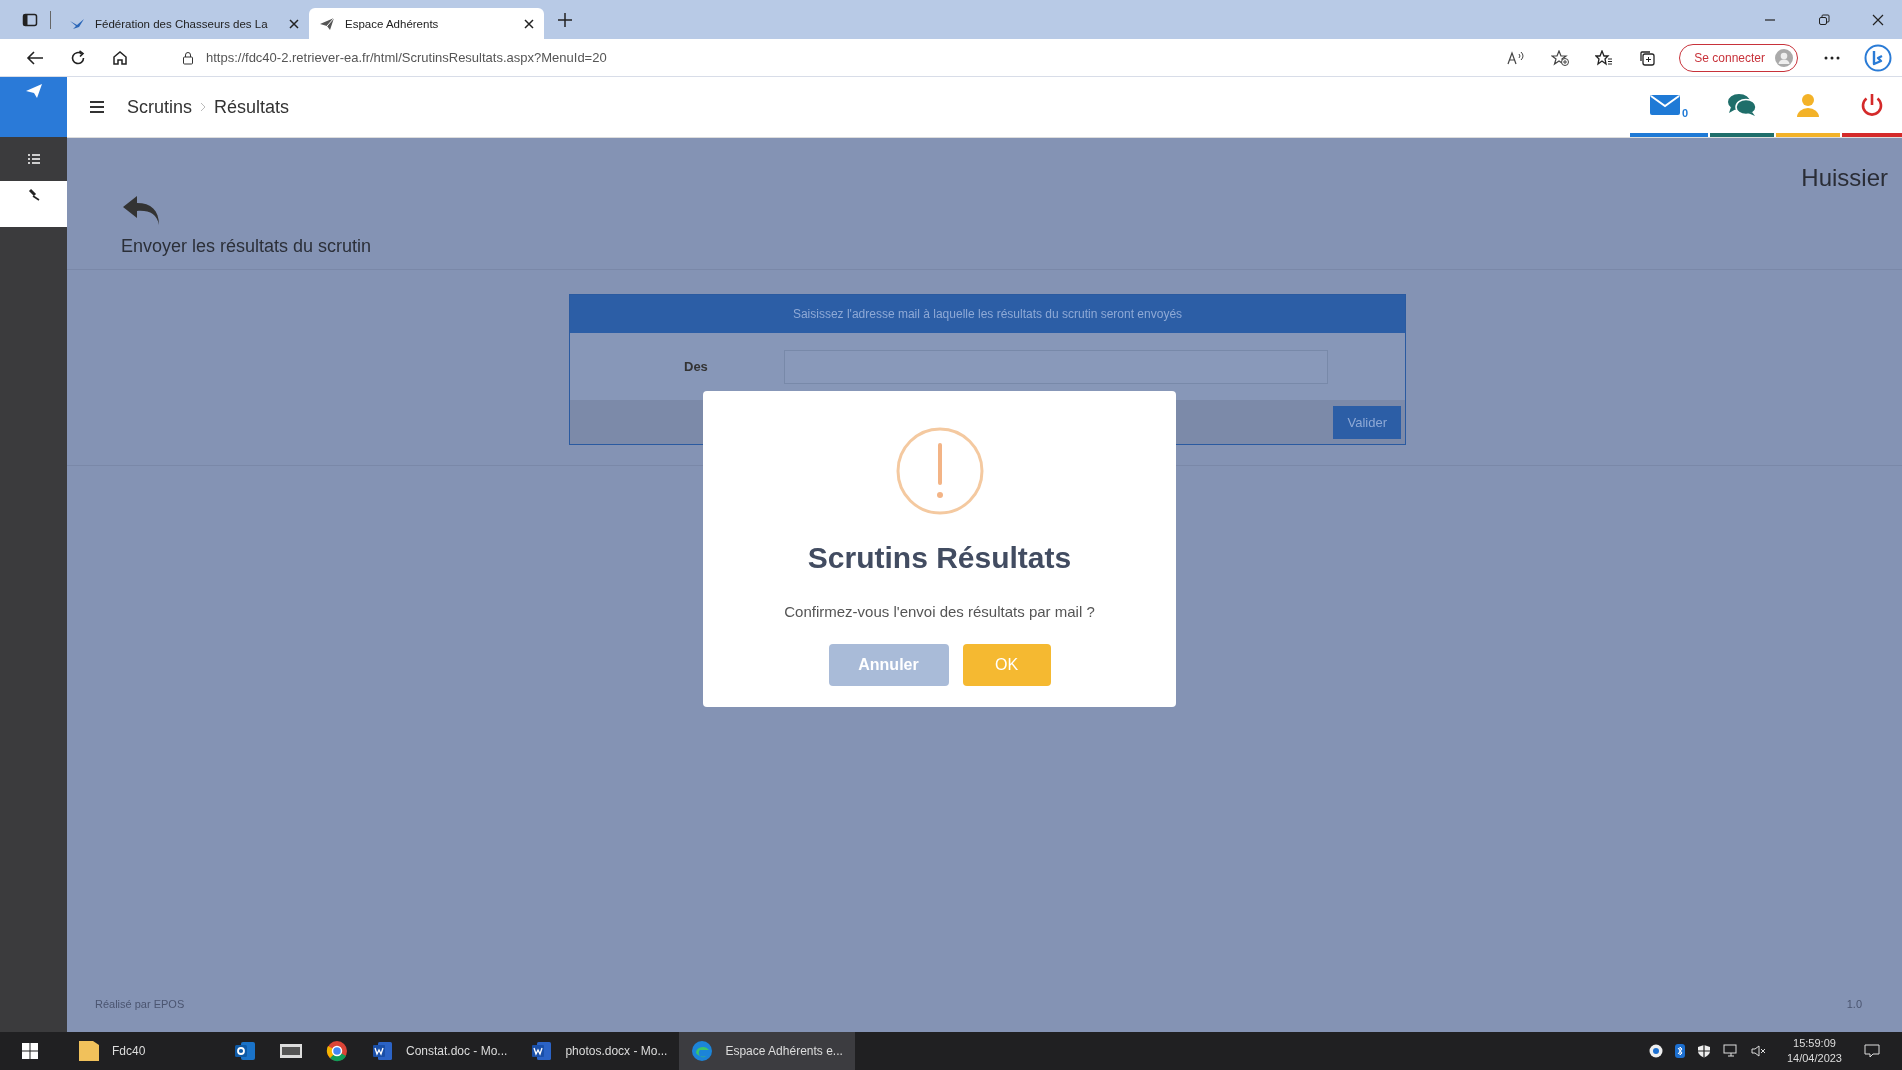 The width and height of the screenshot is (1902, 1070). What do you see at coordinates (97, 107) in the screenshot?
I see `menu-icon` at bounding box center [97, 107].